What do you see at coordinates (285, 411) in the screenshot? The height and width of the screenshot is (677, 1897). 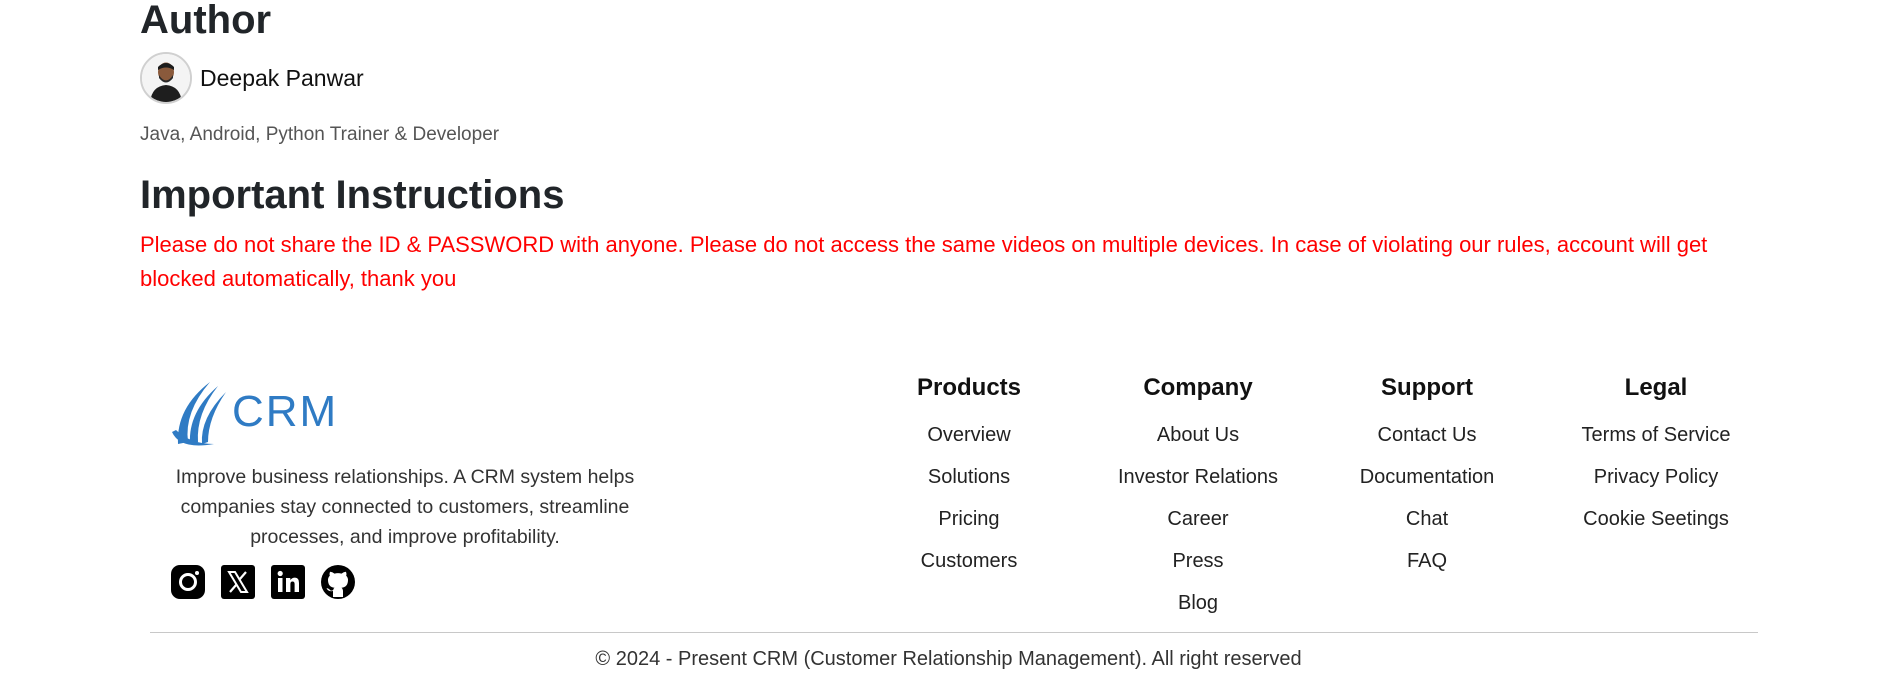 I see `crm-logo-text: CRM` at bounding box center [285, 411].